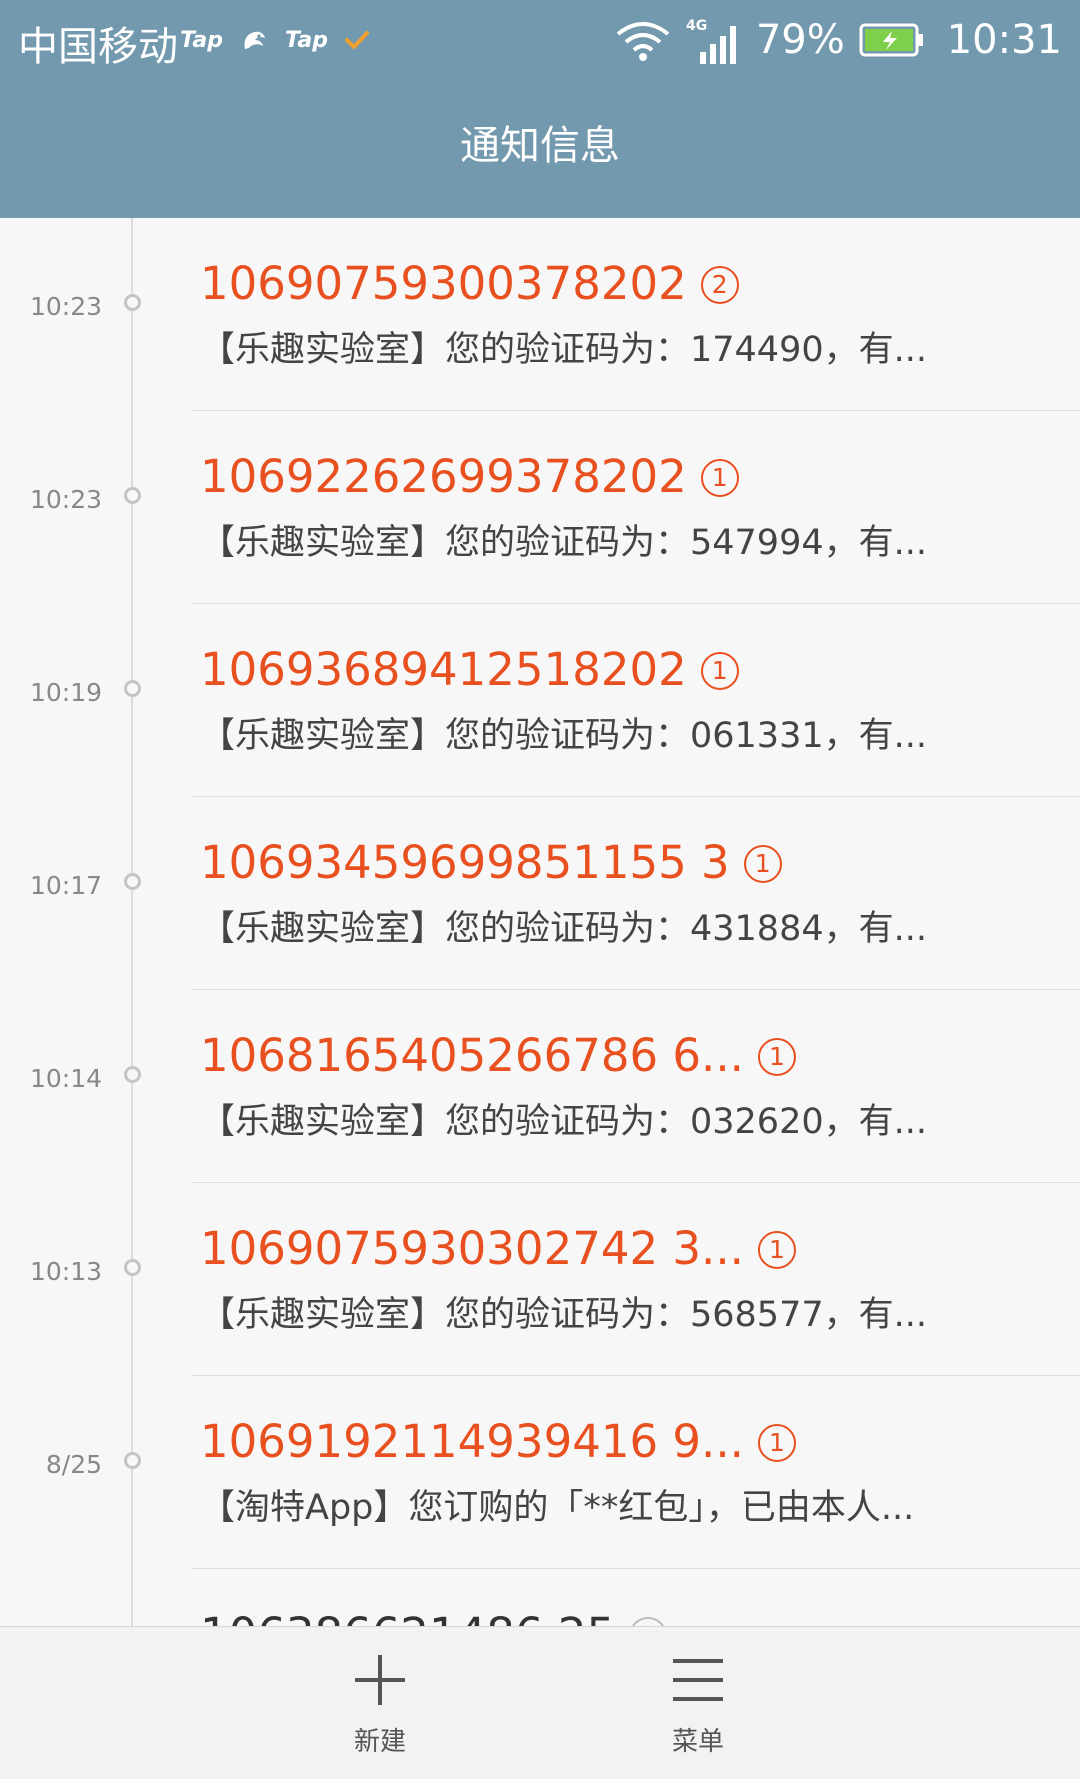 This screenshot has height=1779, width=1080. What do you see at coordinates (697, 1742) in the screenshot?
I see `menu-label: 菜单` at bounding box center [697, 1742].